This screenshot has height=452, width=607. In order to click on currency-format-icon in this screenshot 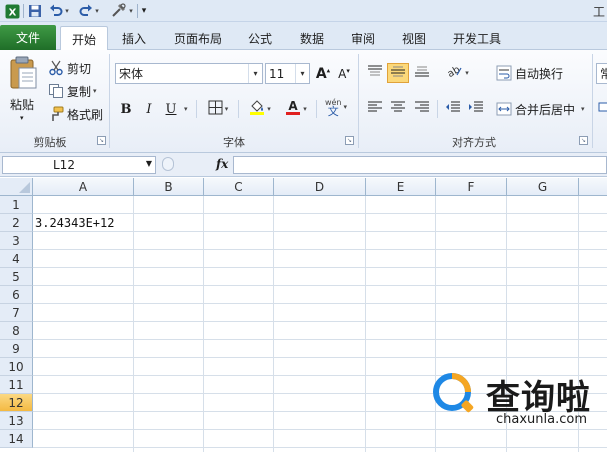, I will do `click(602, 109)`.